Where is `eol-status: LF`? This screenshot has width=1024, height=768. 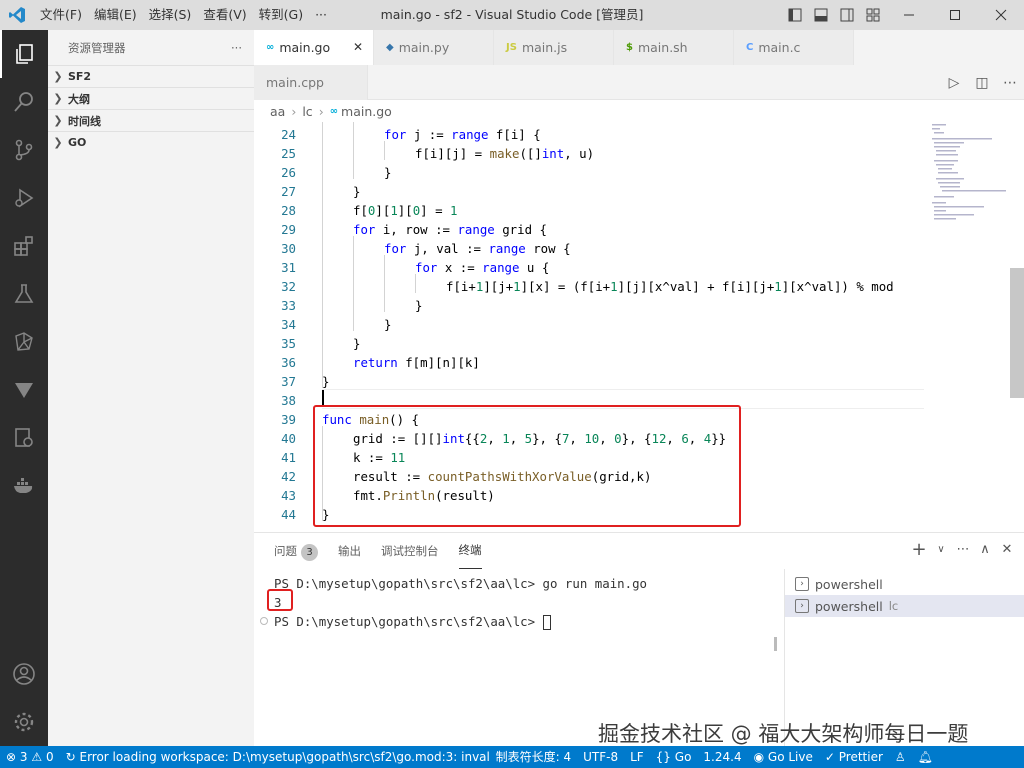 eol-status: LF is located at coordinates (637, 757).